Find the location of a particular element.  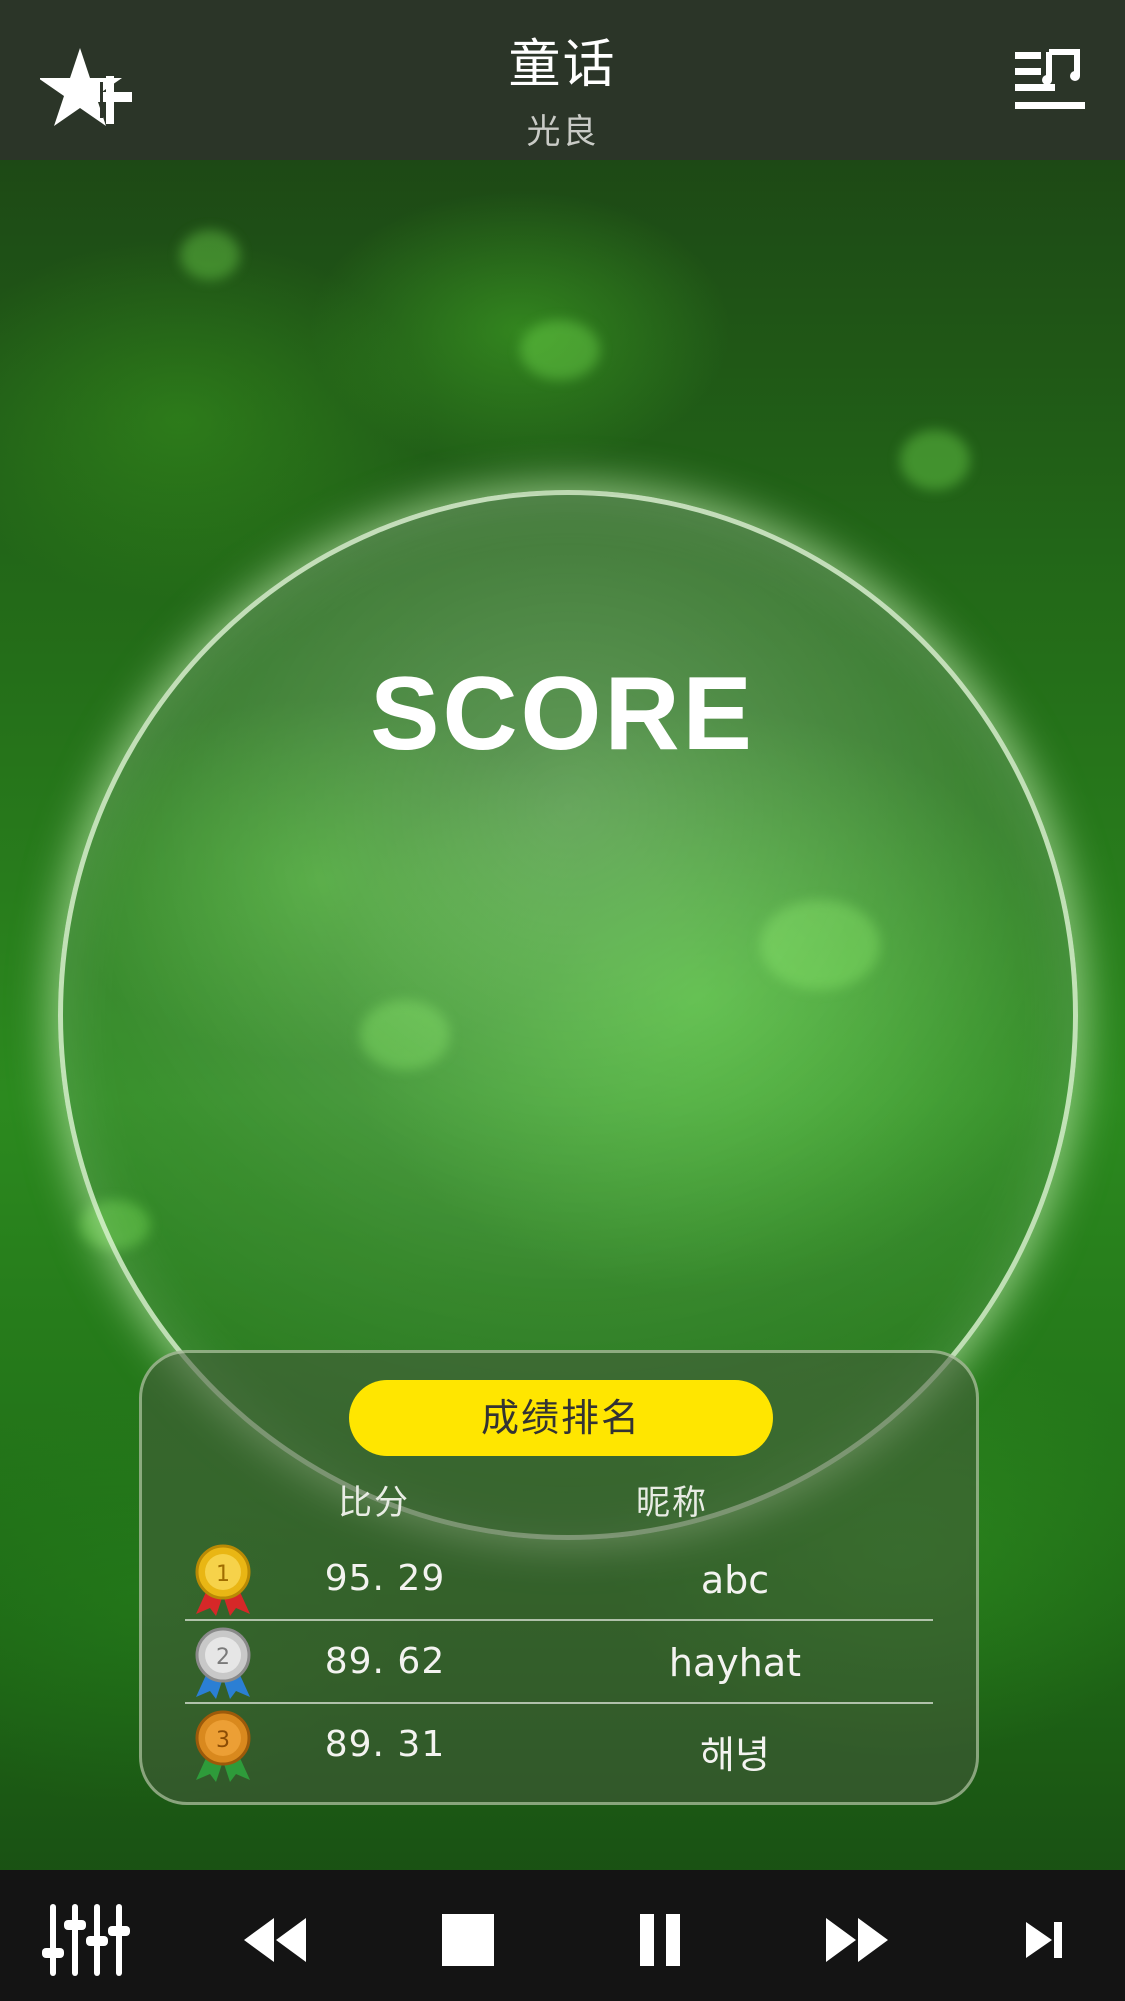

equalizer-icon is located at coordinates (86, 1940).